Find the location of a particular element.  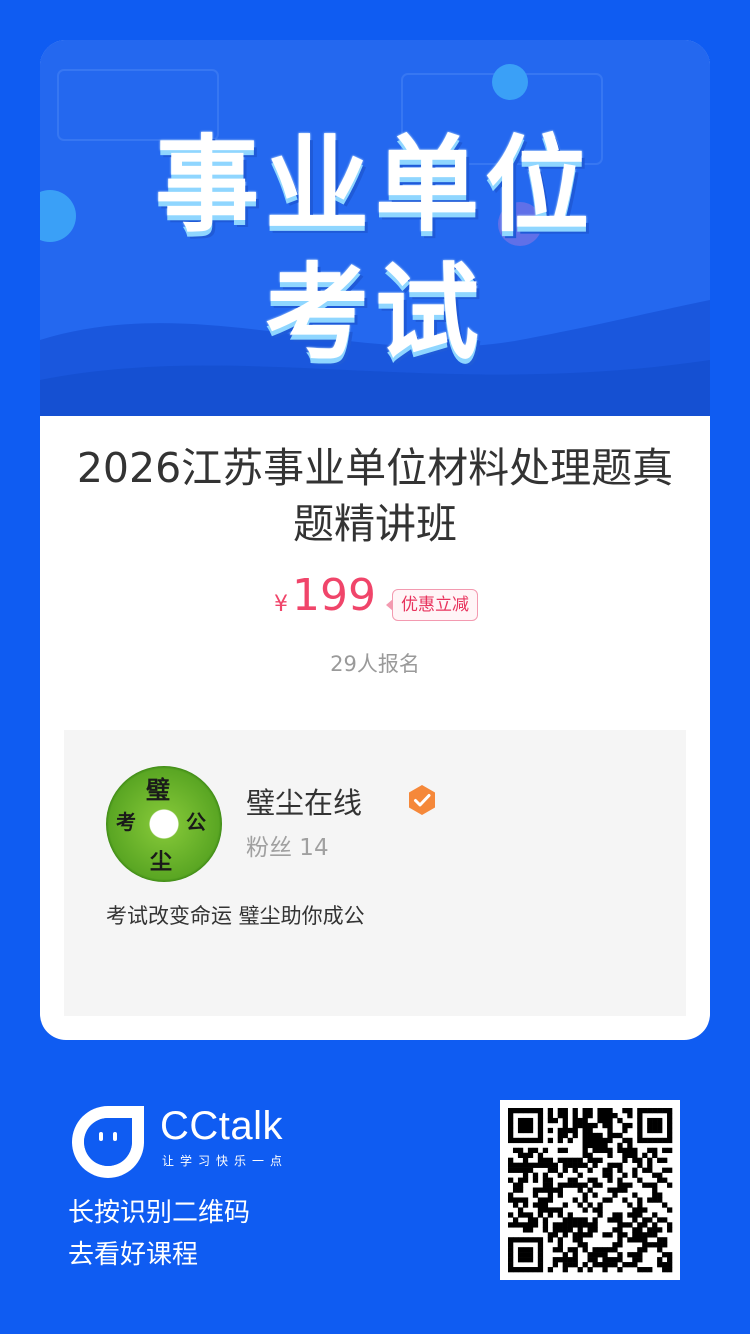

qr-hint-line1: 长按识别二维码 is located at coordinates (159, 1213).